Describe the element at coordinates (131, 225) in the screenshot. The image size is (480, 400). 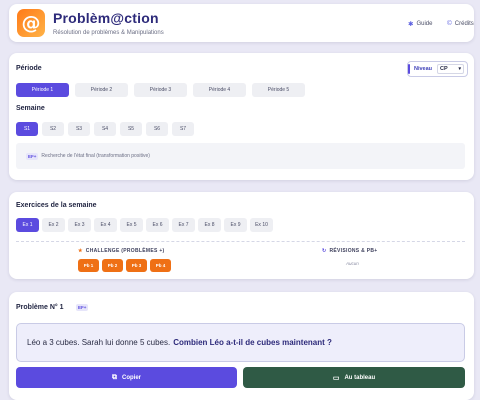
I see `exercise-tab-5: Ex 5` at that location.